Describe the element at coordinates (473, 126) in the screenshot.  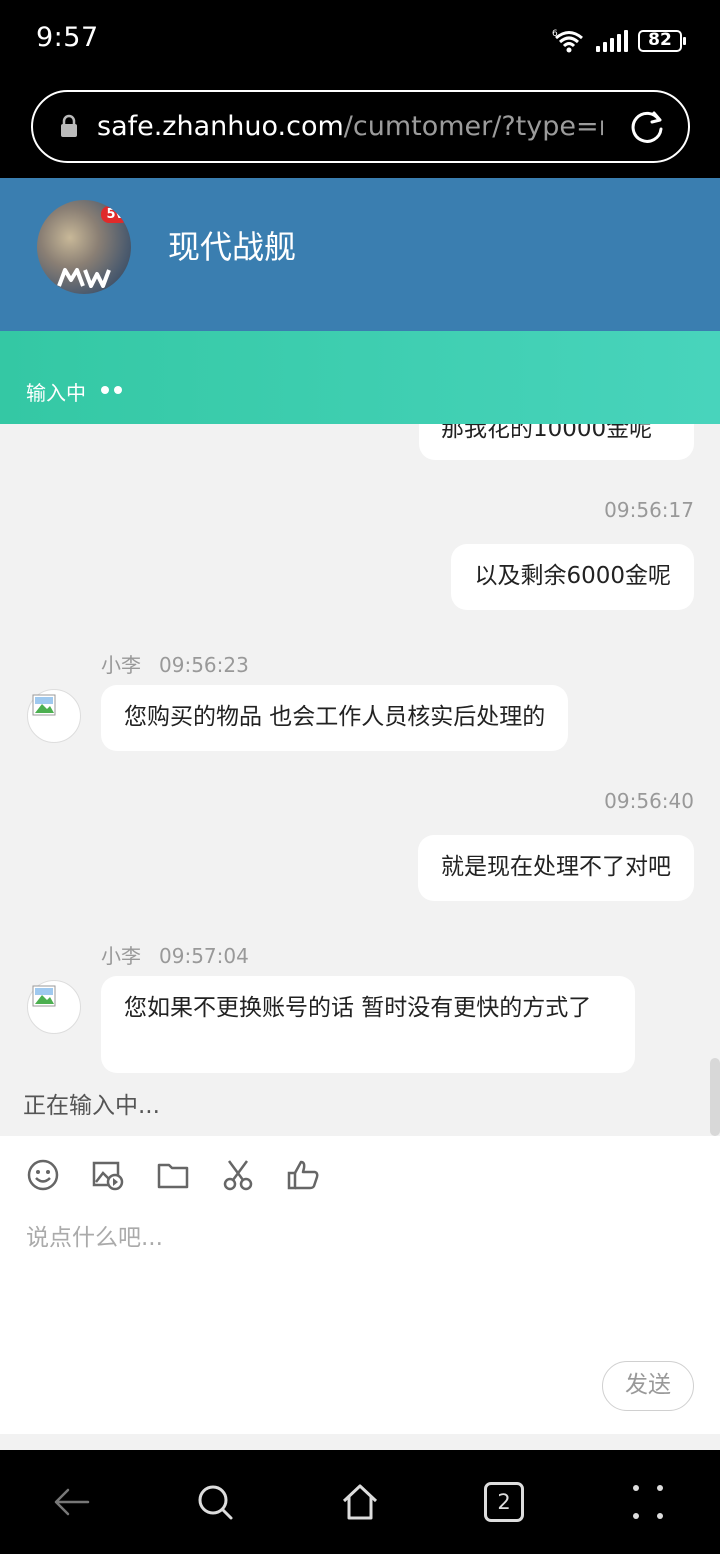
I see `url-path: /cumtomer/?type=m` at that location.